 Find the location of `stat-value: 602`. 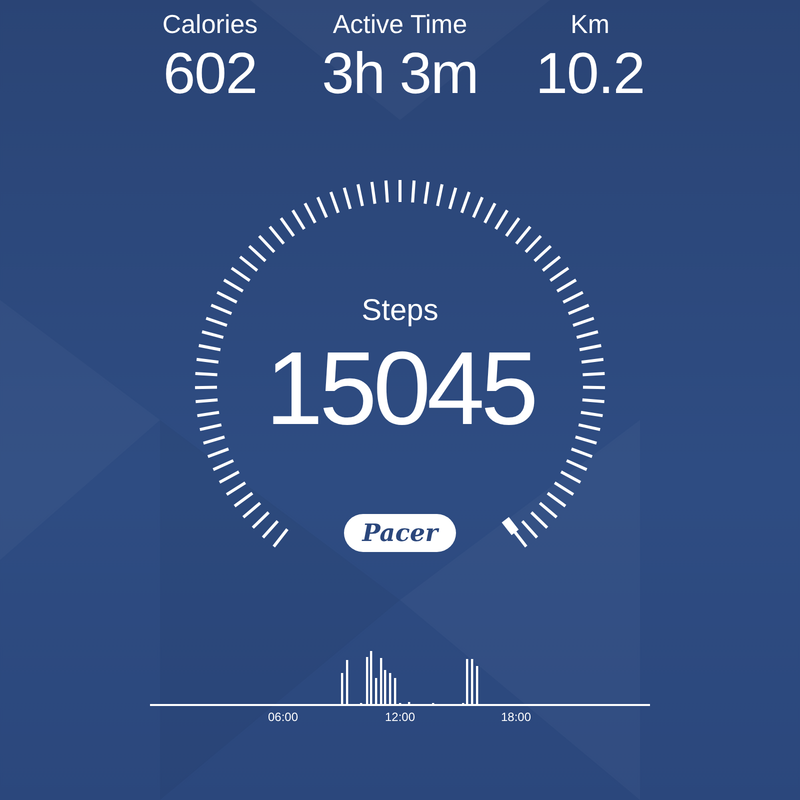

stat-value: 602 is located at coordinates (210, 74).